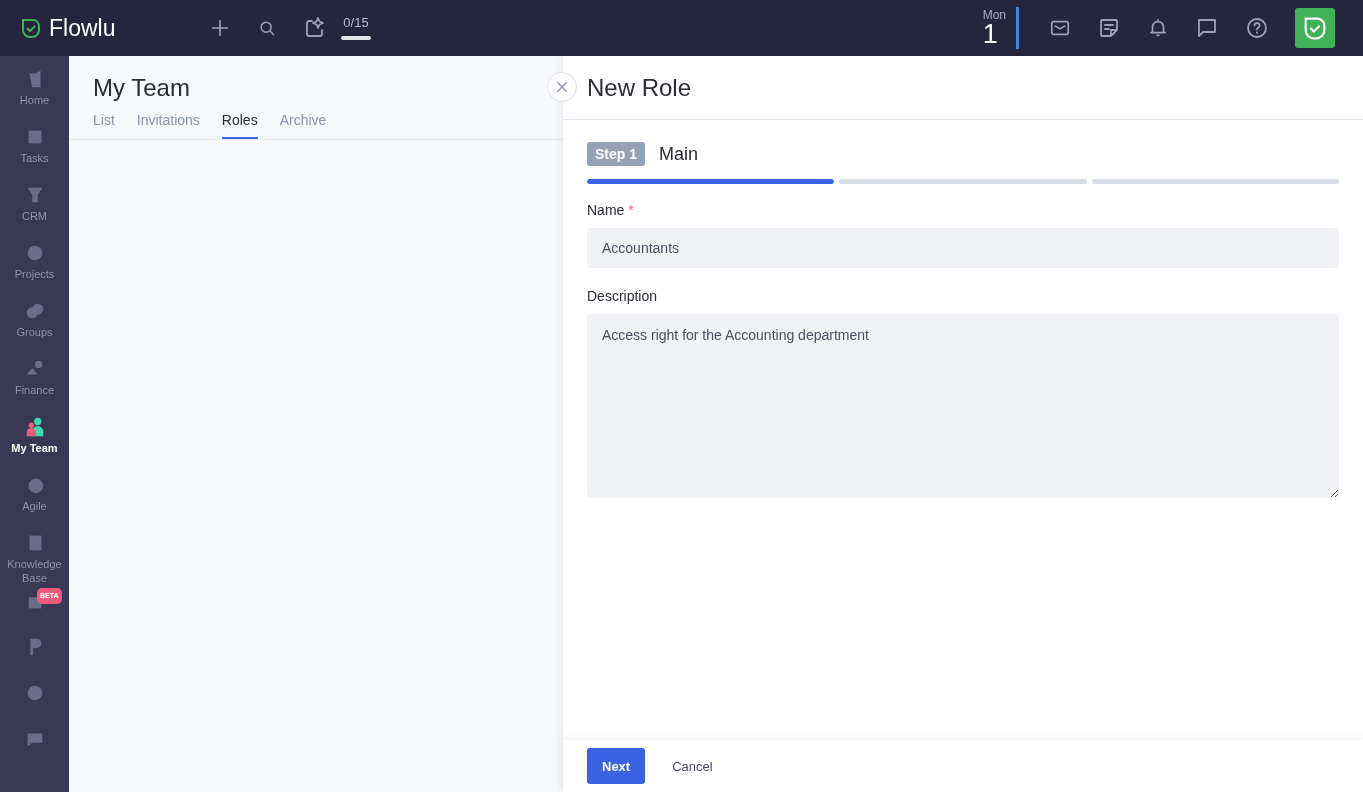  I want to click on step-title: Main, so click(679, 154).